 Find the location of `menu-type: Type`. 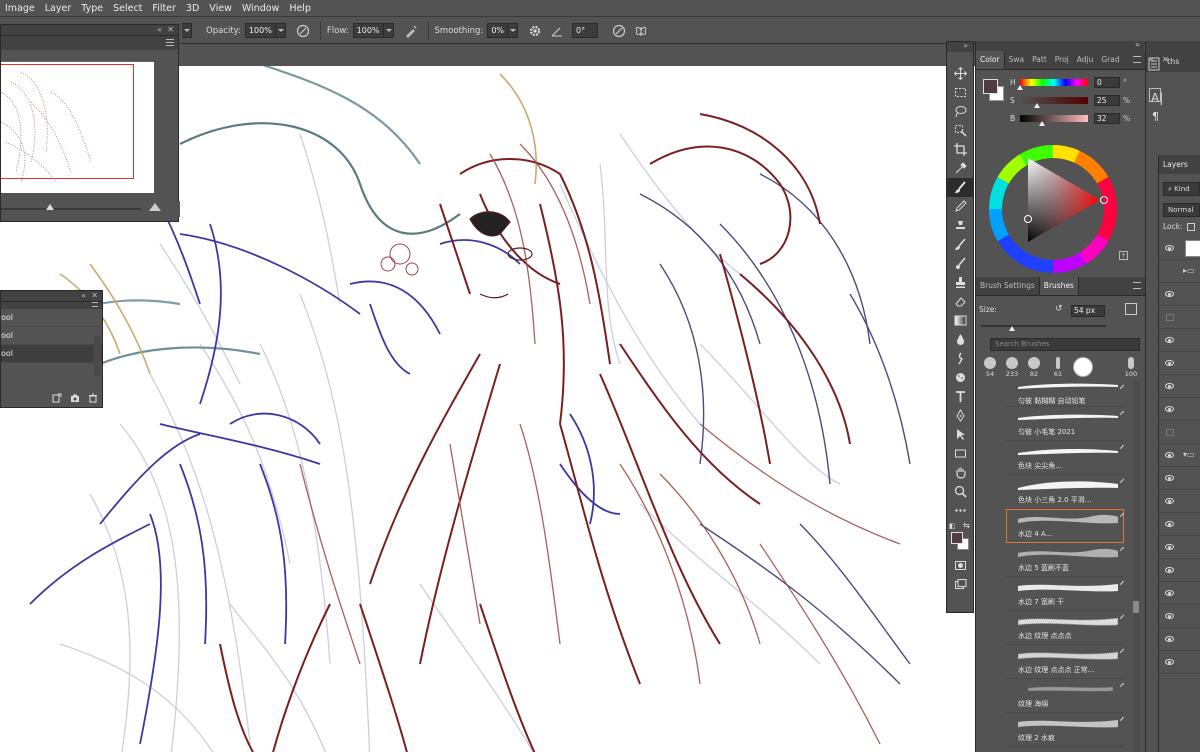

menu-type: Type is located at coordinates (92, 8).